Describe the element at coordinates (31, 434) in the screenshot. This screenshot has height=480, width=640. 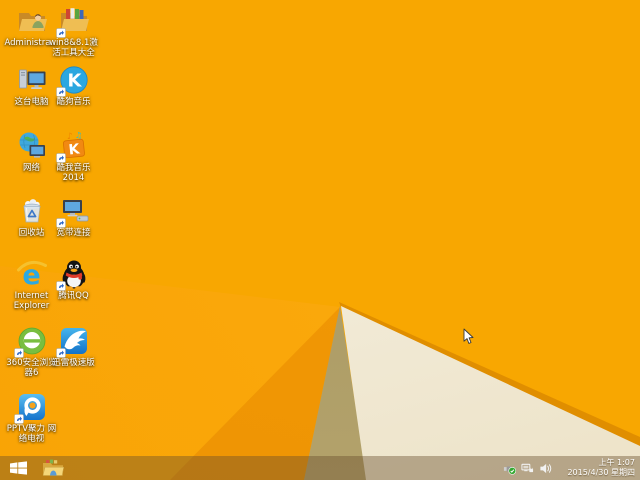
I see `desktop-icon-label: PPTV聚力 网 络电视` at that location.